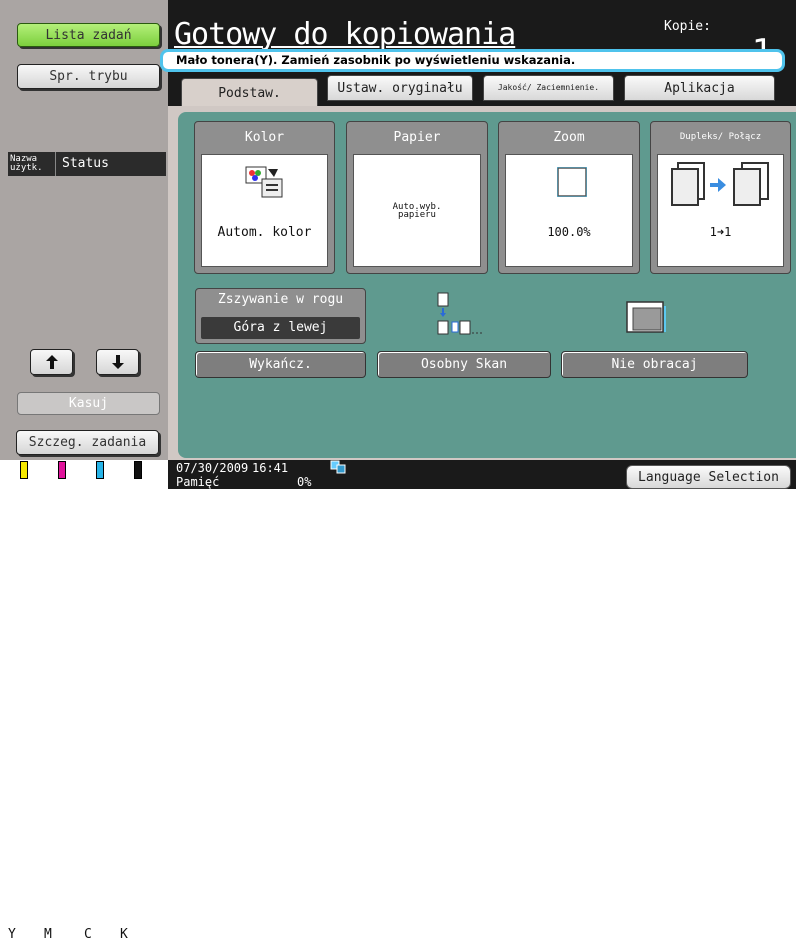  Describe the element at coordinates (48, 934) in the screenshot. I see `toner-m-label: M` at that location.